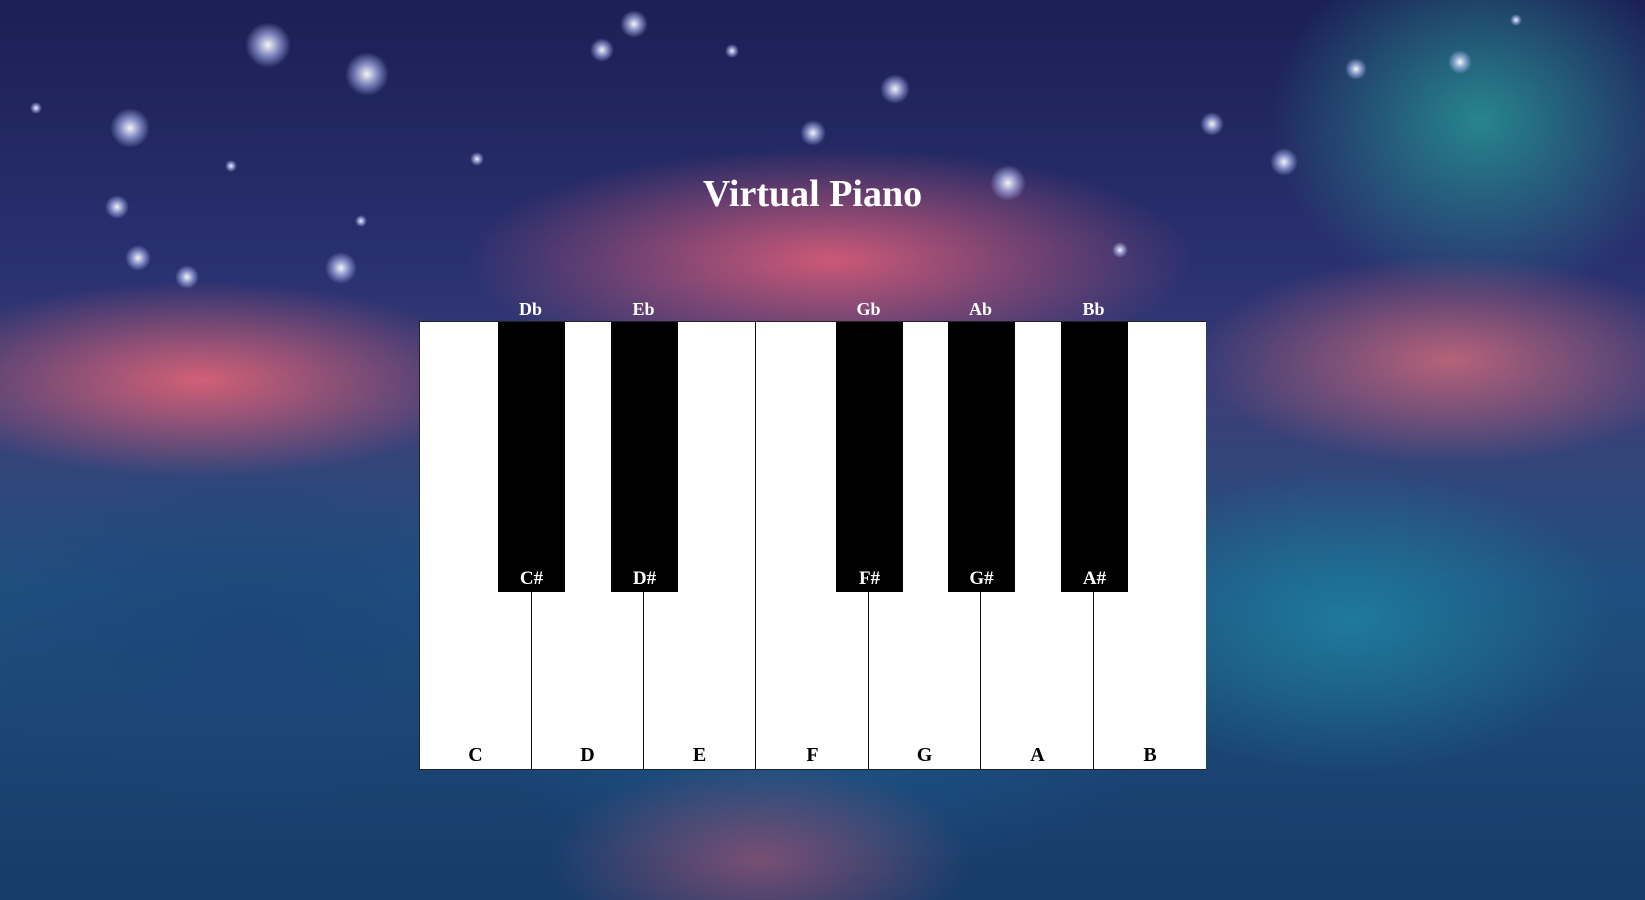  I want to click on piano-key-d-sharp: D#, so click(644, 457).